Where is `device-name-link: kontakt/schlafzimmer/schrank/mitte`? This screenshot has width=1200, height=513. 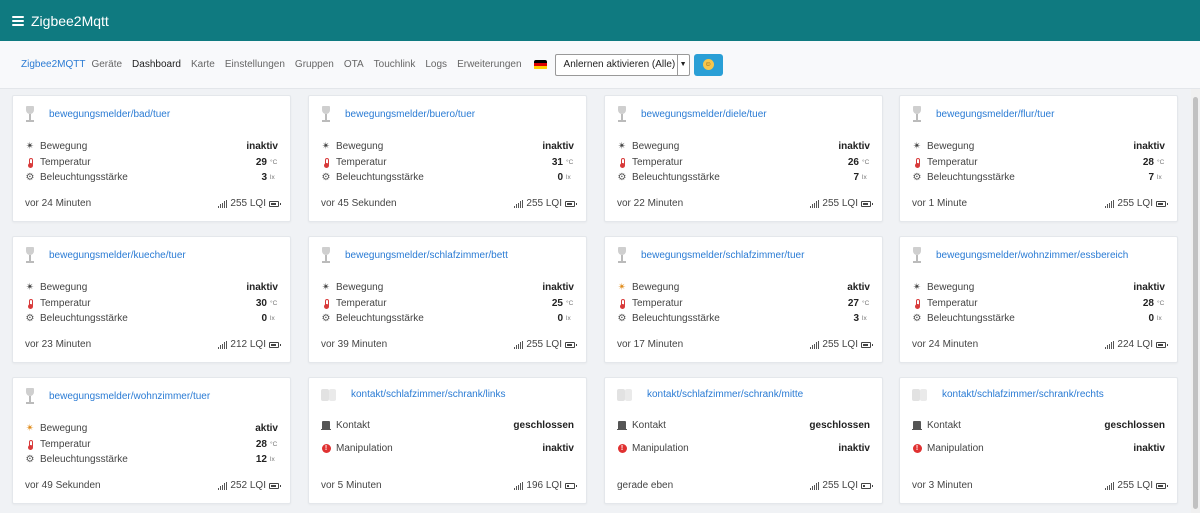 device-name-link: kontakt/schlafzimmer/schrank/mitte is located at coordinates (725, 394).